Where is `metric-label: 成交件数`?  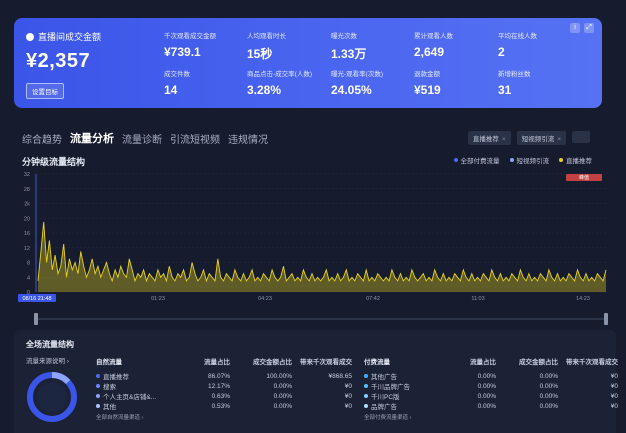 metric-label: 成交件数 is located at coordinates (177, 74).